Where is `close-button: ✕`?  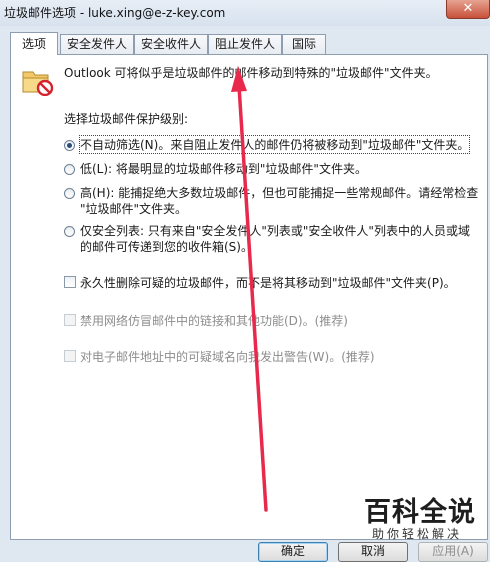
close-button: ✕ is located at coordinates (468, 9).